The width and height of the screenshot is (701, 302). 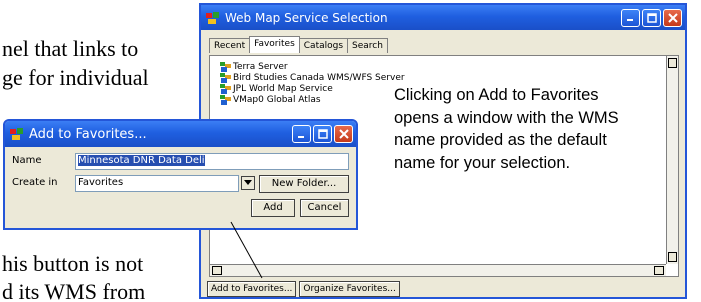 What do you see at coordinates (306, 17) in the screenshot?
I see `wms-window-title: Web Map Service Selection` at bounding box center [306, 17].